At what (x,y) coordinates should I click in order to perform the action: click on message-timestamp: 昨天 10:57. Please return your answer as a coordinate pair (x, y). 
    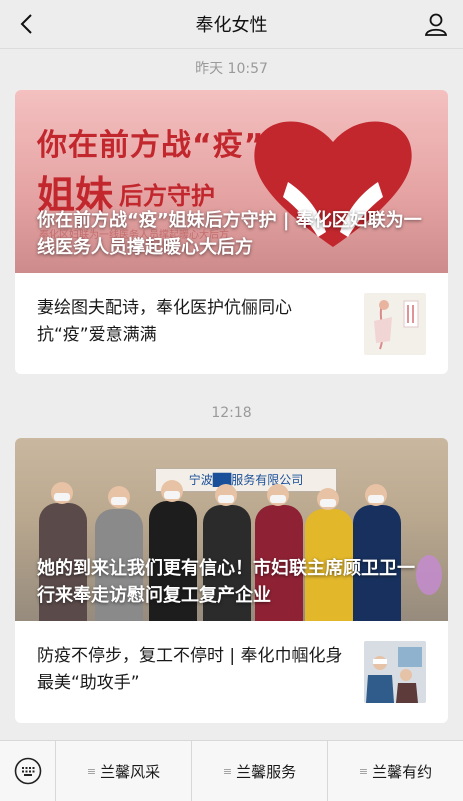
    Looking at the image, I should click on (231, 69).